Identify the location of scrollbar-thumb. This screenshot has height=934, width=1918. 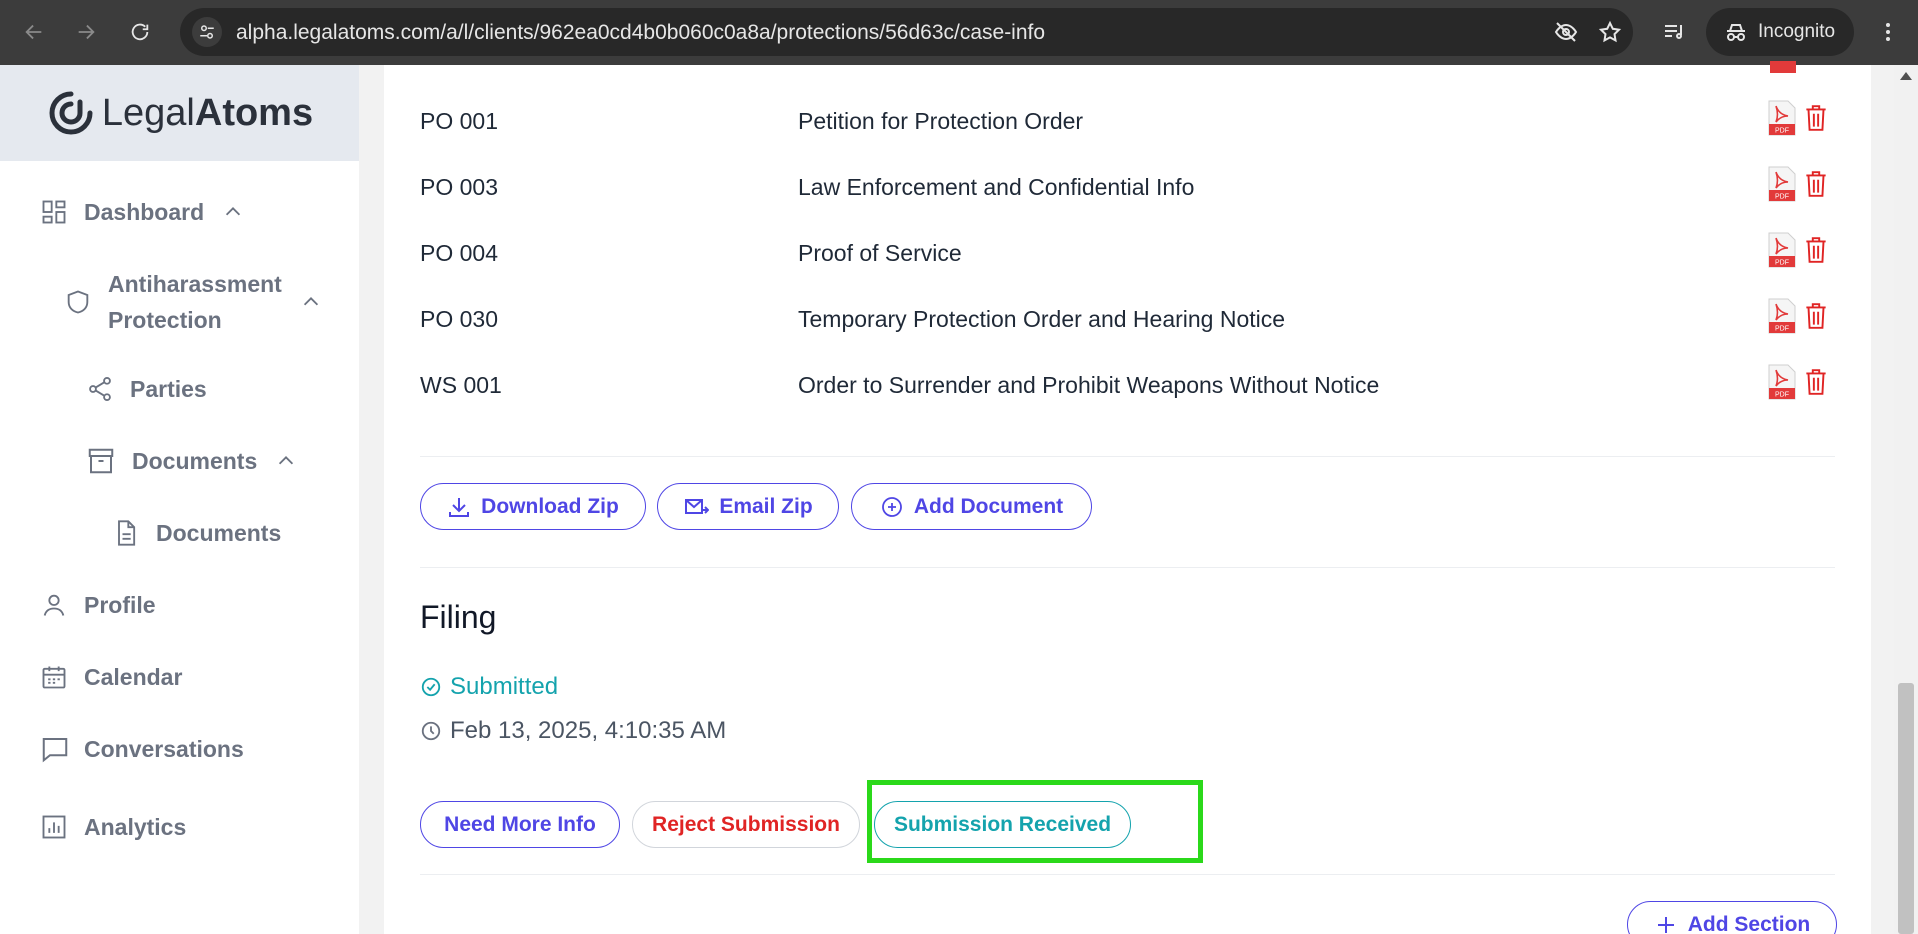
(1906, 808).